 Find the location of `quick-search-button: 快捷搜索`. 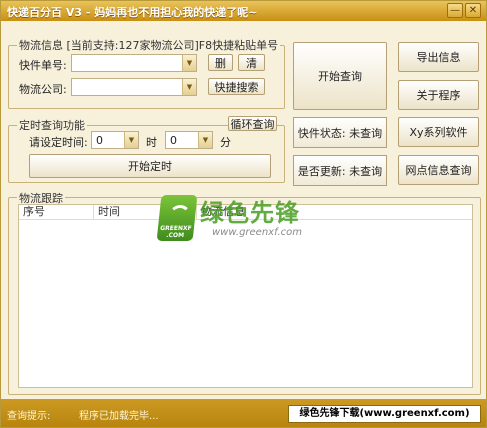

quick-search-button: 快捷搜索 is located at coordinates (236, 86).